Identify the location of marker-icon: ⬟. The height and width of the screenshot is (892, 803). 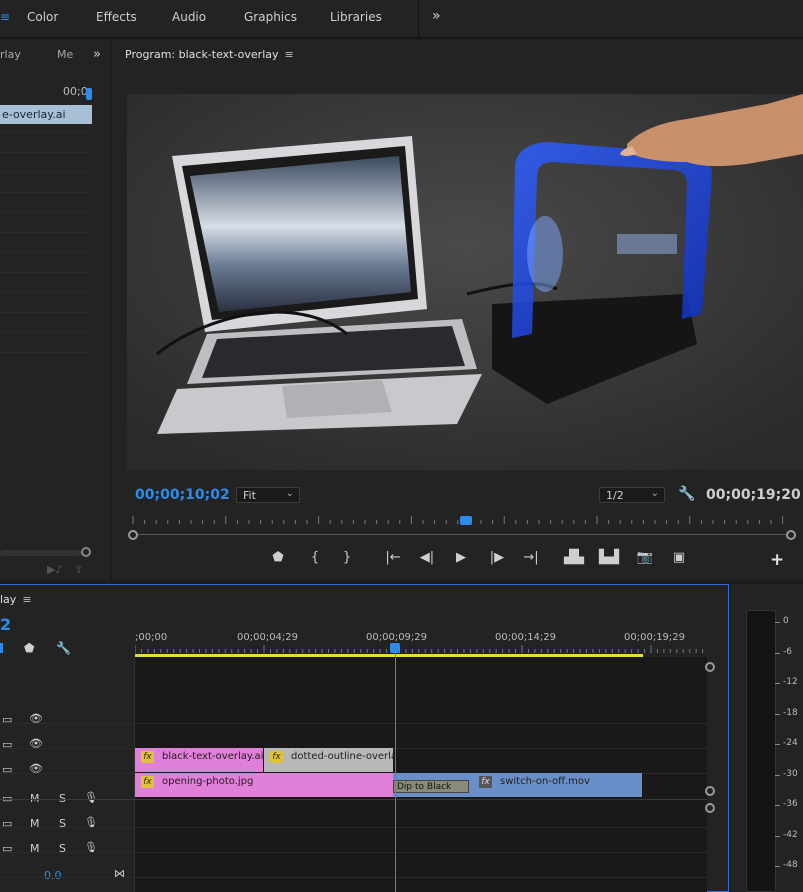
(278, 557).